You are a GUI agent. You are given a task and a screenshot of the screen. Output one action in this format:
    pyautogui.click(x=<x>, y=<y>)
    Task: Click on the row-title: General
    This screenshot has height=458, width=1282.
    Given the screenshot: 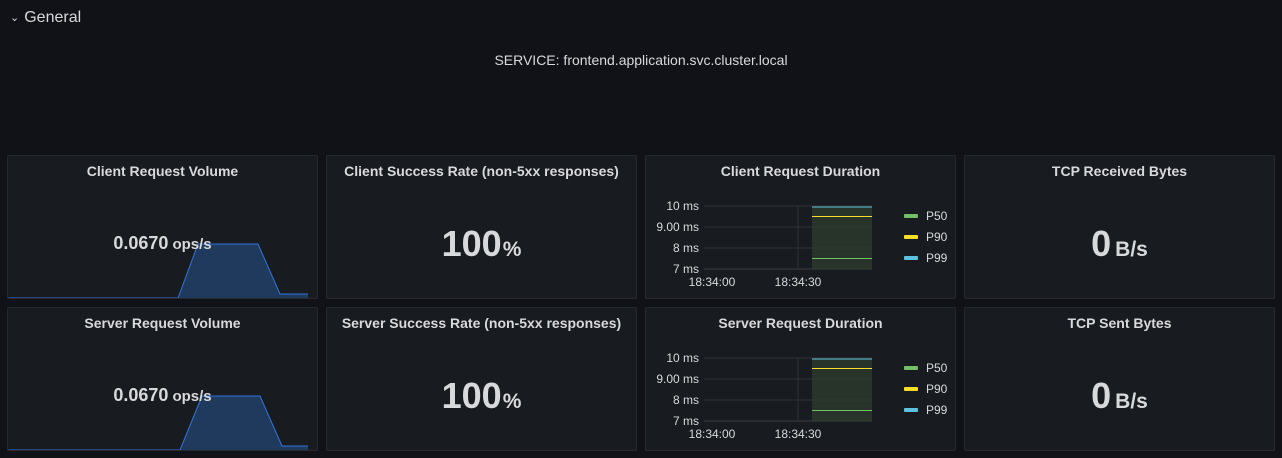 What is the action you would take?
    pyautogui.click(x=53, y=17)
    